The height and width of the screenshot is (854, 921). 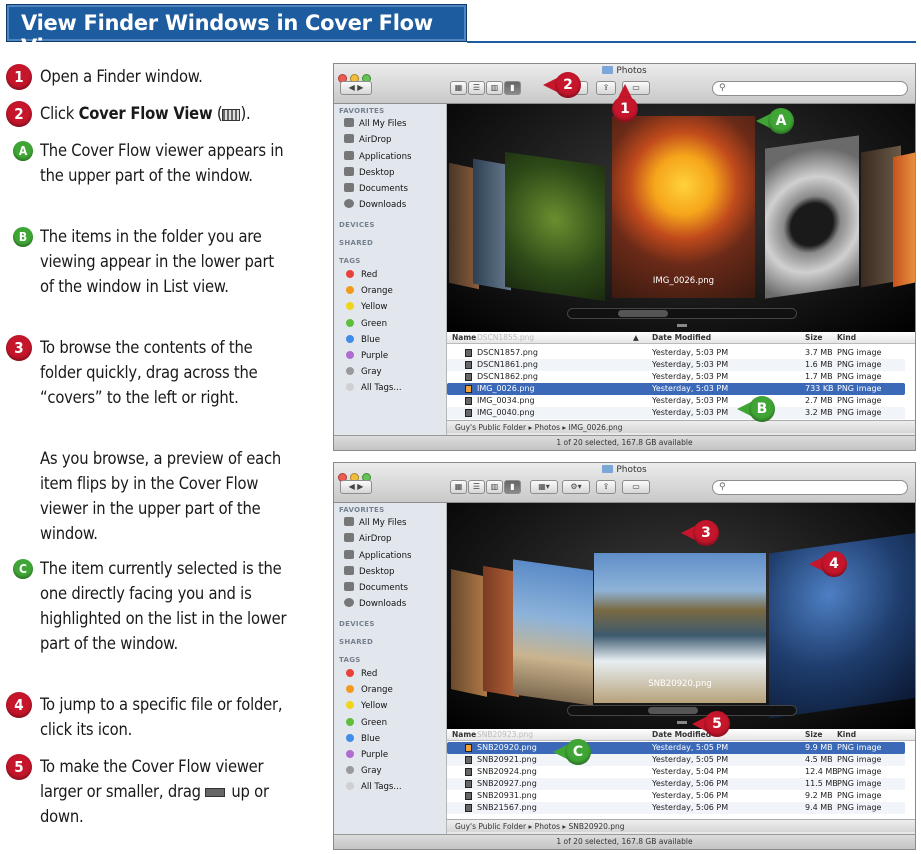 What do you see at coordinates (690, 388) in the screenshot?
I see `cell-date: Yesterday, 5:03 PM` at bounding box center [690, 388].